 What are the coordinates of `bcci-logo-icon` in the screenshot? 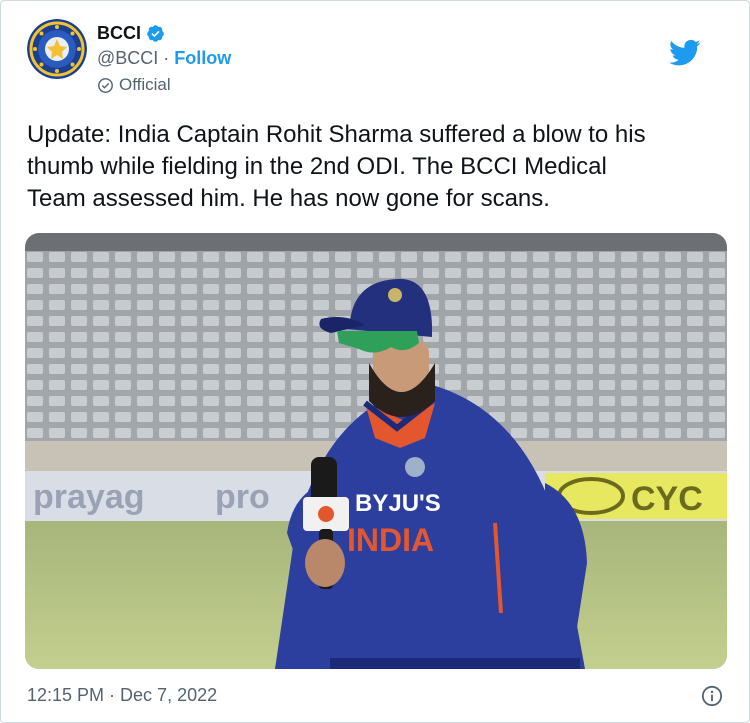 It's located at (57, 49).